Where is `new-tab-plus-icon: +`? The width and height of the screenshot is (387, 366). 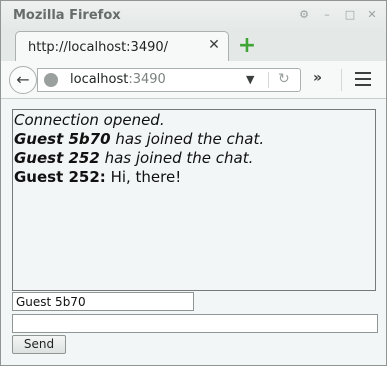
new-tab-plus-icon: + is located at coordinates (247, 46).